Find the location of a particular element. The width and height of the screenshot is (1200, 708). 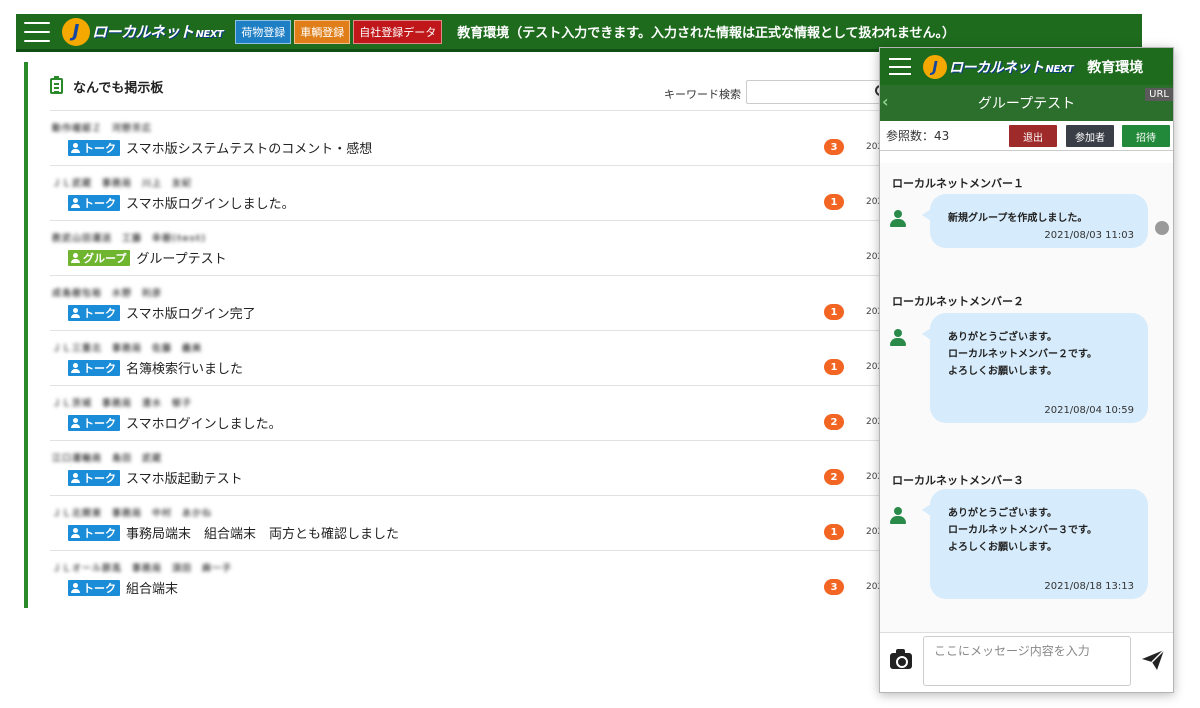

clipboard-icon is located at coordinates (56, 85).